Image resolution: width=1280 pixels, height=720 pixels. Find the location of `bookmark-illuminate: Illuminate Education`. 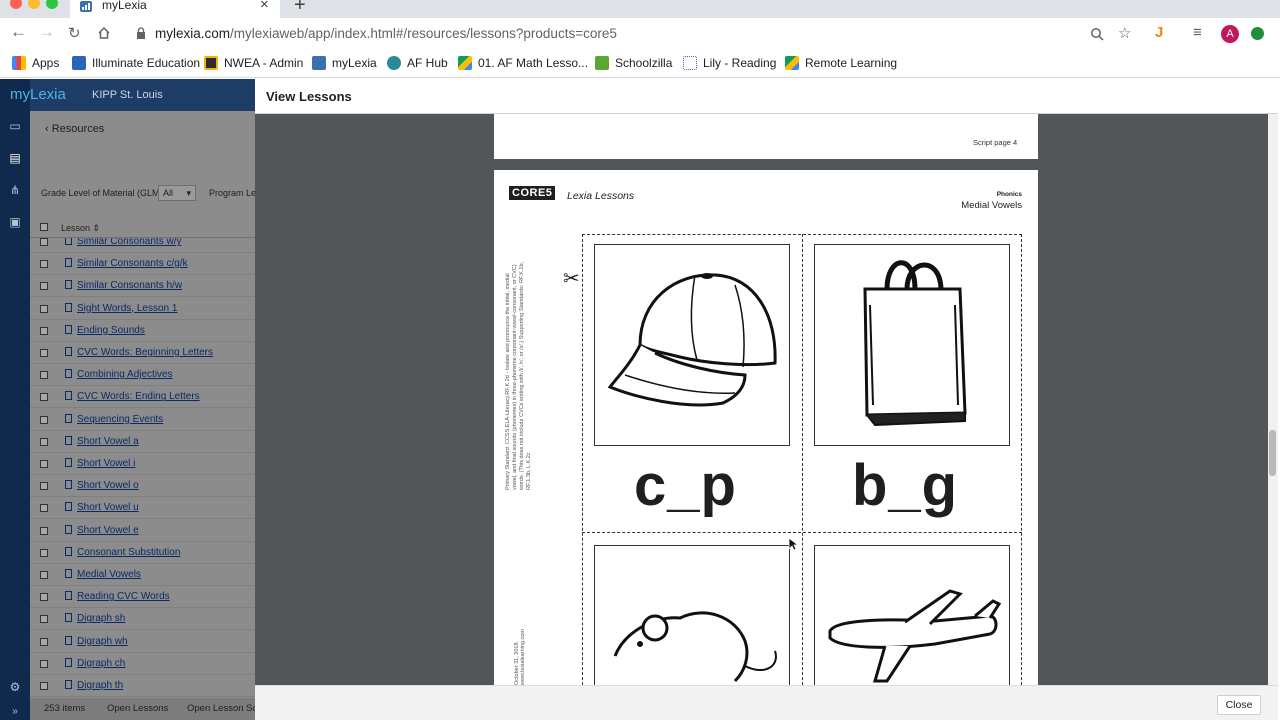

bookmark-illuminate: Illuminate Education is located at coordinates (136, 63).